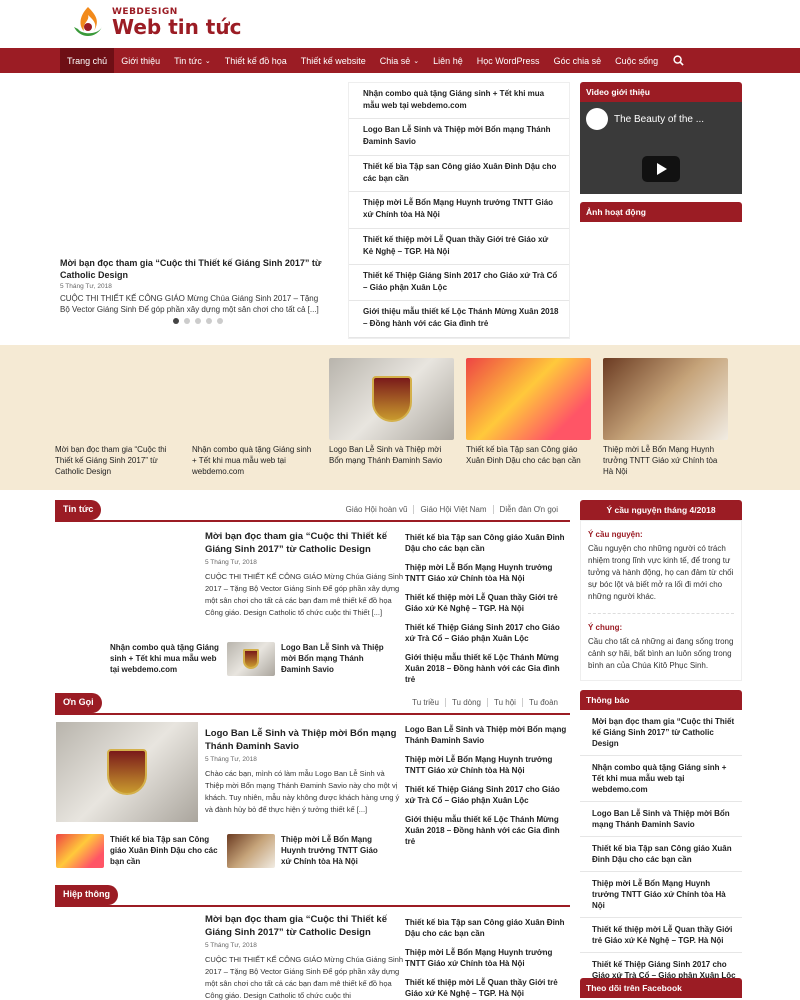 The image size is (800, 1000). I want to click on section-link: Giáo Hội Việt Nam, so click(452, 509).